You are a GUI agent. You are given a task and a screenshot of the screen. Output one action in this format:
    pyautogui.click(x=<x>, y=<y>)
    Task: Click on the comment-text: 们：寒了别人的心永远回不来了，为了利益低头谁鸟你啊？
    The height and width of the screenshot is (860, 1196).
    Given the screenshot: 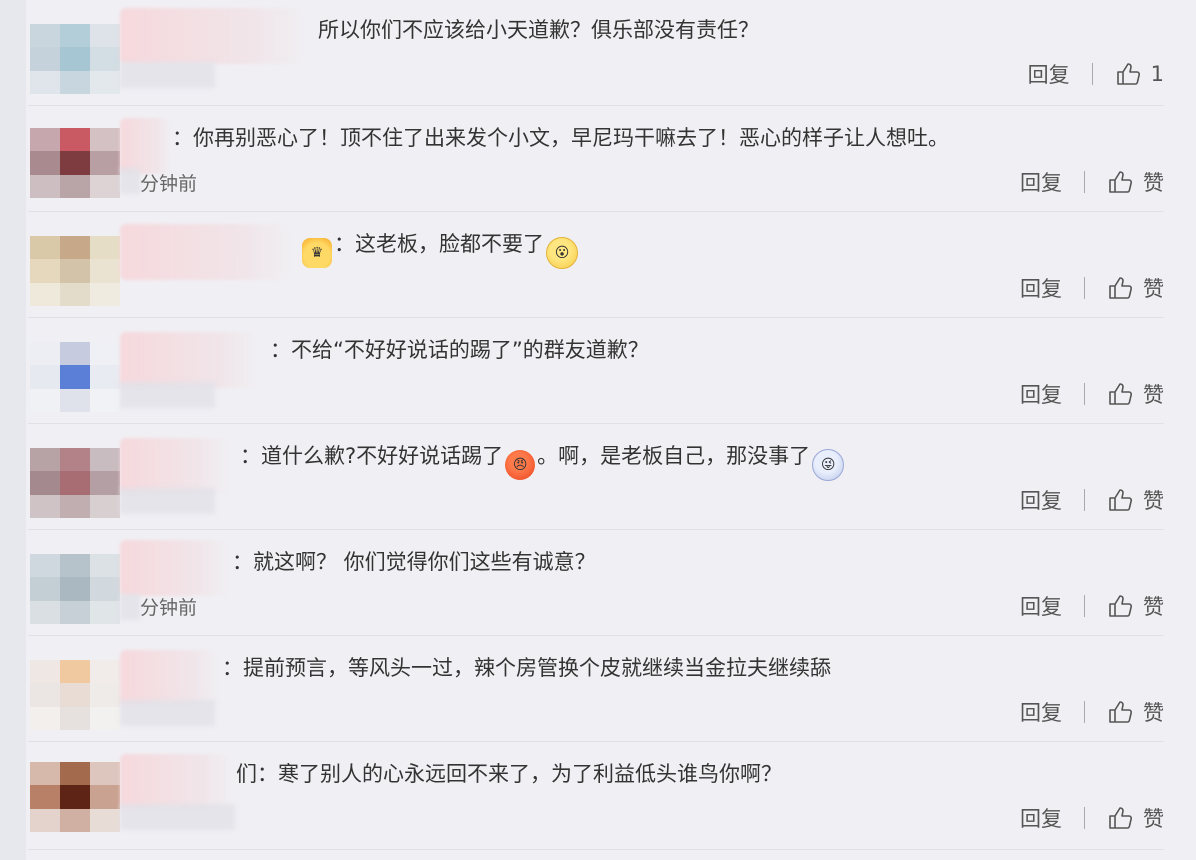 What is the action you would take?
    pyautogui.click(x=509, y=774)
    